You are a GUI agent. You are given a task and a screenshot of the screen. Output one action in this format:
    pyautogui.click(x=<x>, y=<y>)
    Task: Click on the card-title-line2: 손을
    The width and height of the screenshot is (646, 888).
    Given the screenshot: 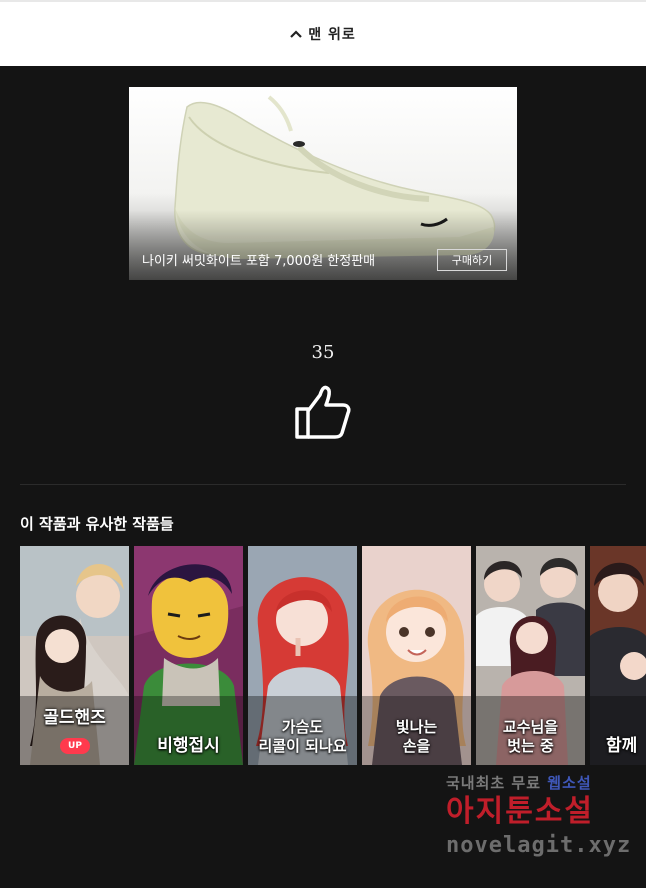 What is the action you would take?
    pyautogui.click(x=416, y=746)
    